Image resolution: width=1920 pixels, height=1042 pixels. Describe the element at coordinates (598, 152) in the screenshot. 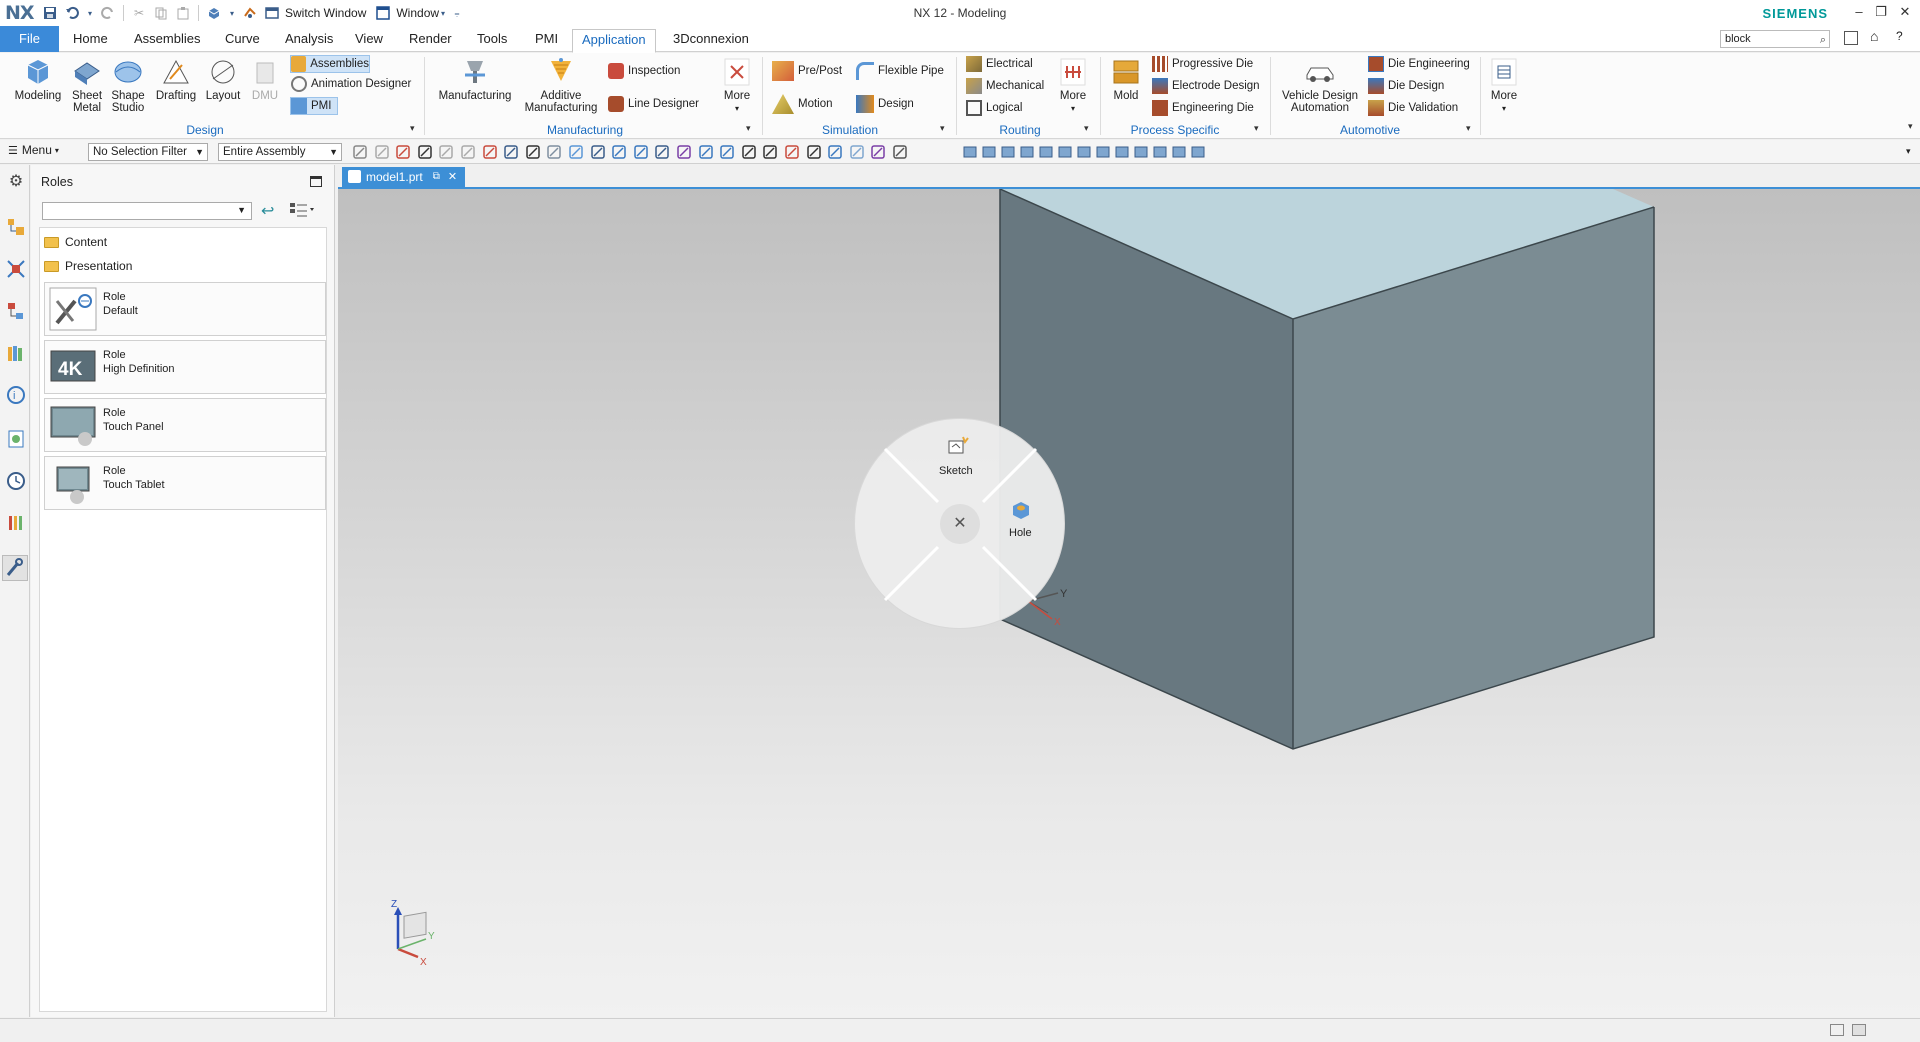

I see `point-snap-icon` at that location.